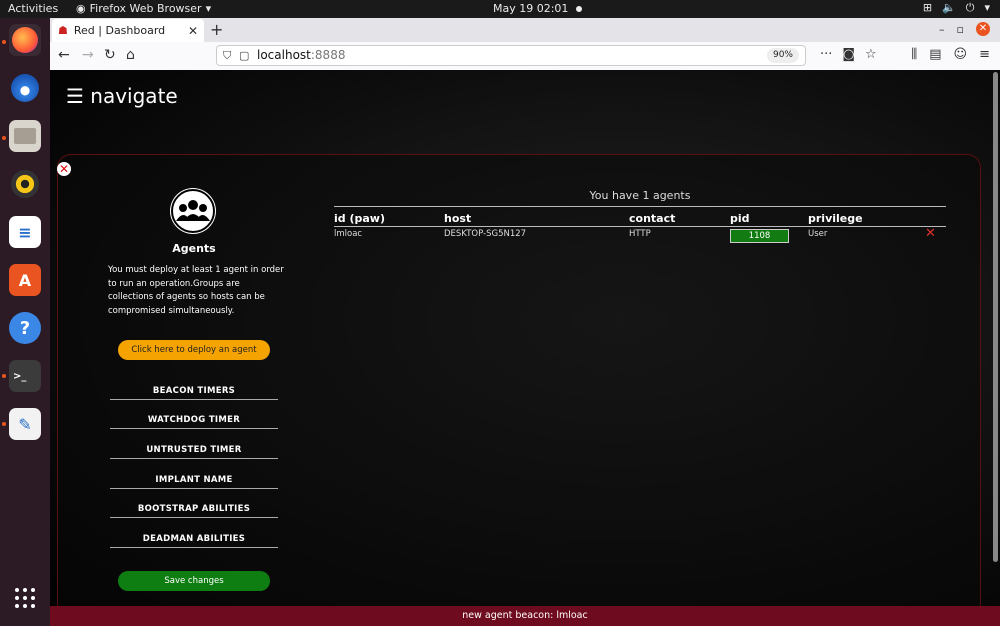 The image size is (1000, 626). What do you see at coordinates (961, 54) in the screenshot?
I see `account-icon: ☺` at bounding box center [961, 54].